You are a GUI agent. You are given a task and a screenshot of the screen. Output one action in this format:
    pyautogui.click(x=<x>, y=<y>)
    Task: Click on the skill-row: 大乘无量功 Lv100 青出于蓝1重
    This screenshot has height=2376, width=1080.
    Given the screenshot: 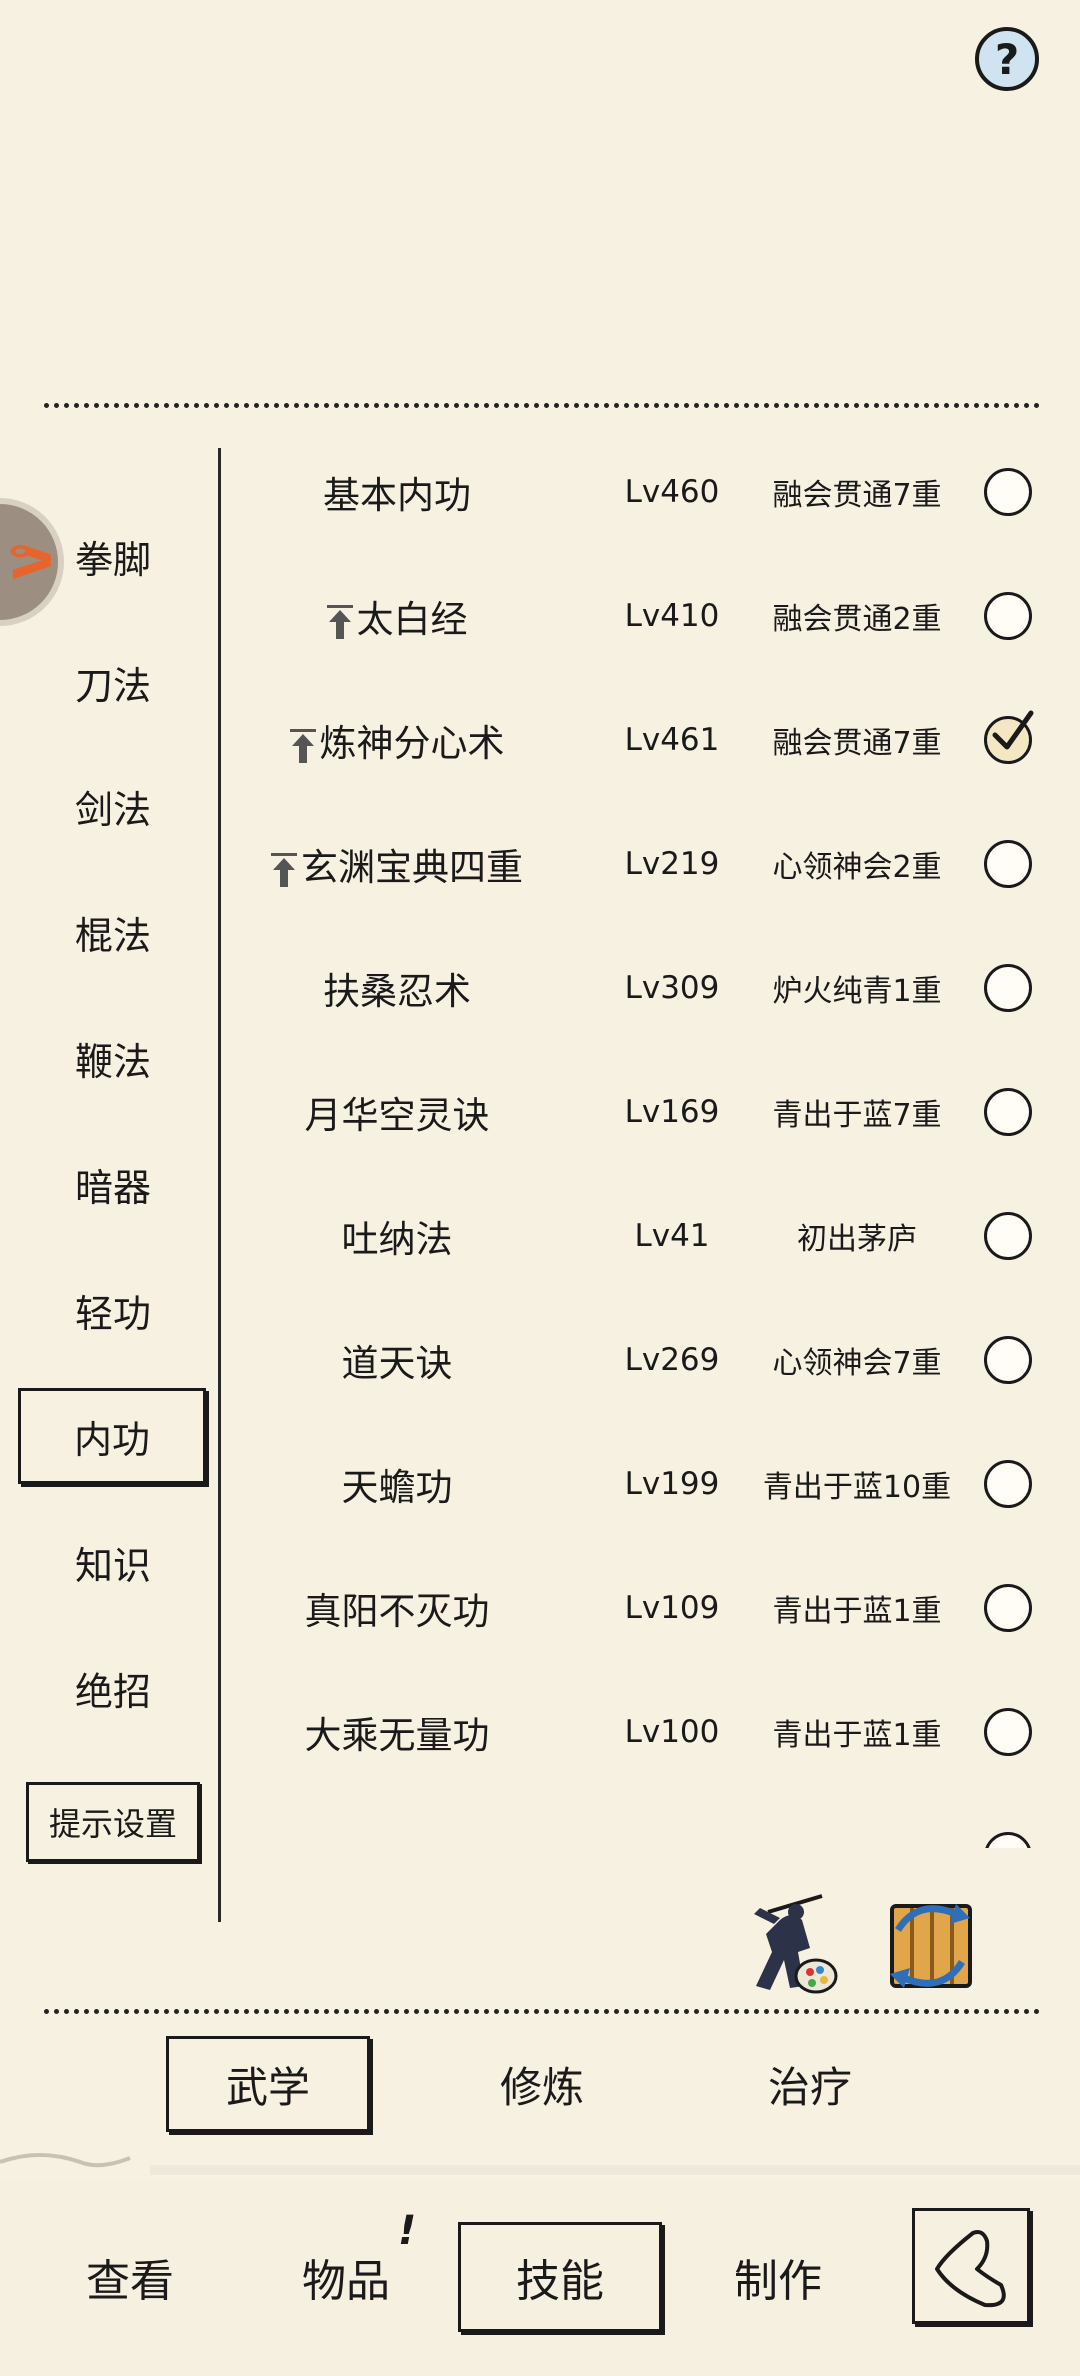 What is the action you would take?
    pyautogui.click(x=637, y=1732)
    